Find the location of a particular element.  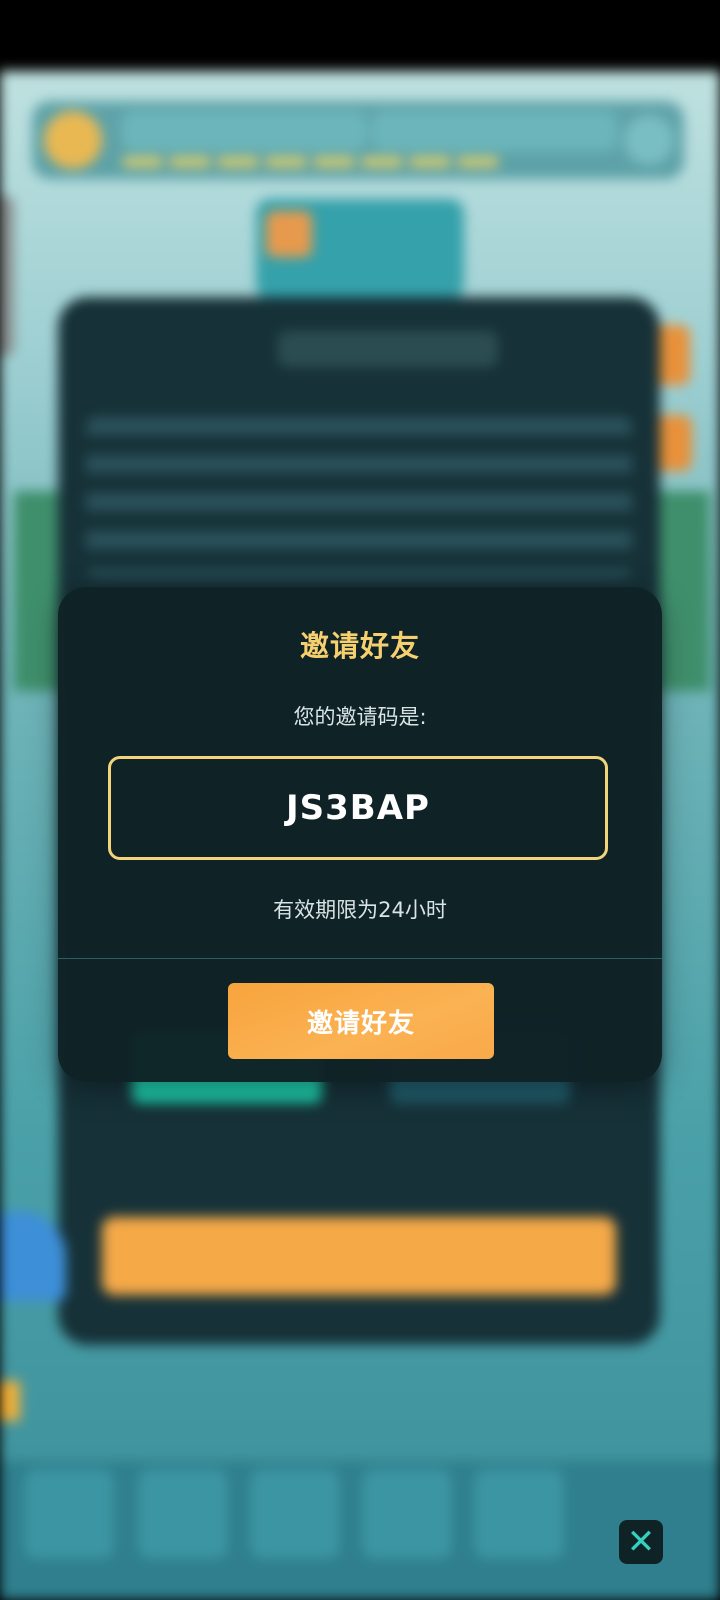

invite-friends-button: 邀请好友 is located at coordinates (361, 1021).